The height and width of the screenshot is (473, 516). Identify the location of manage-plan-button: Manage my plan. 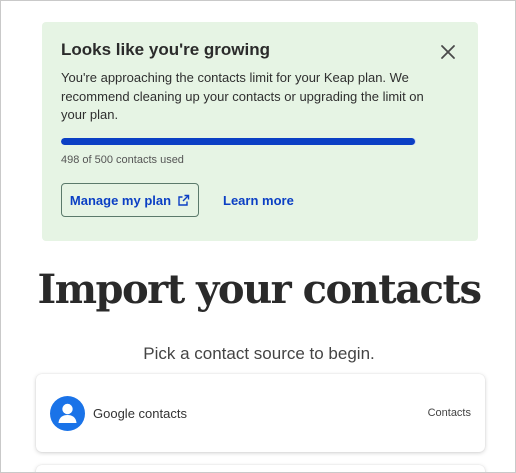
(130, 200).